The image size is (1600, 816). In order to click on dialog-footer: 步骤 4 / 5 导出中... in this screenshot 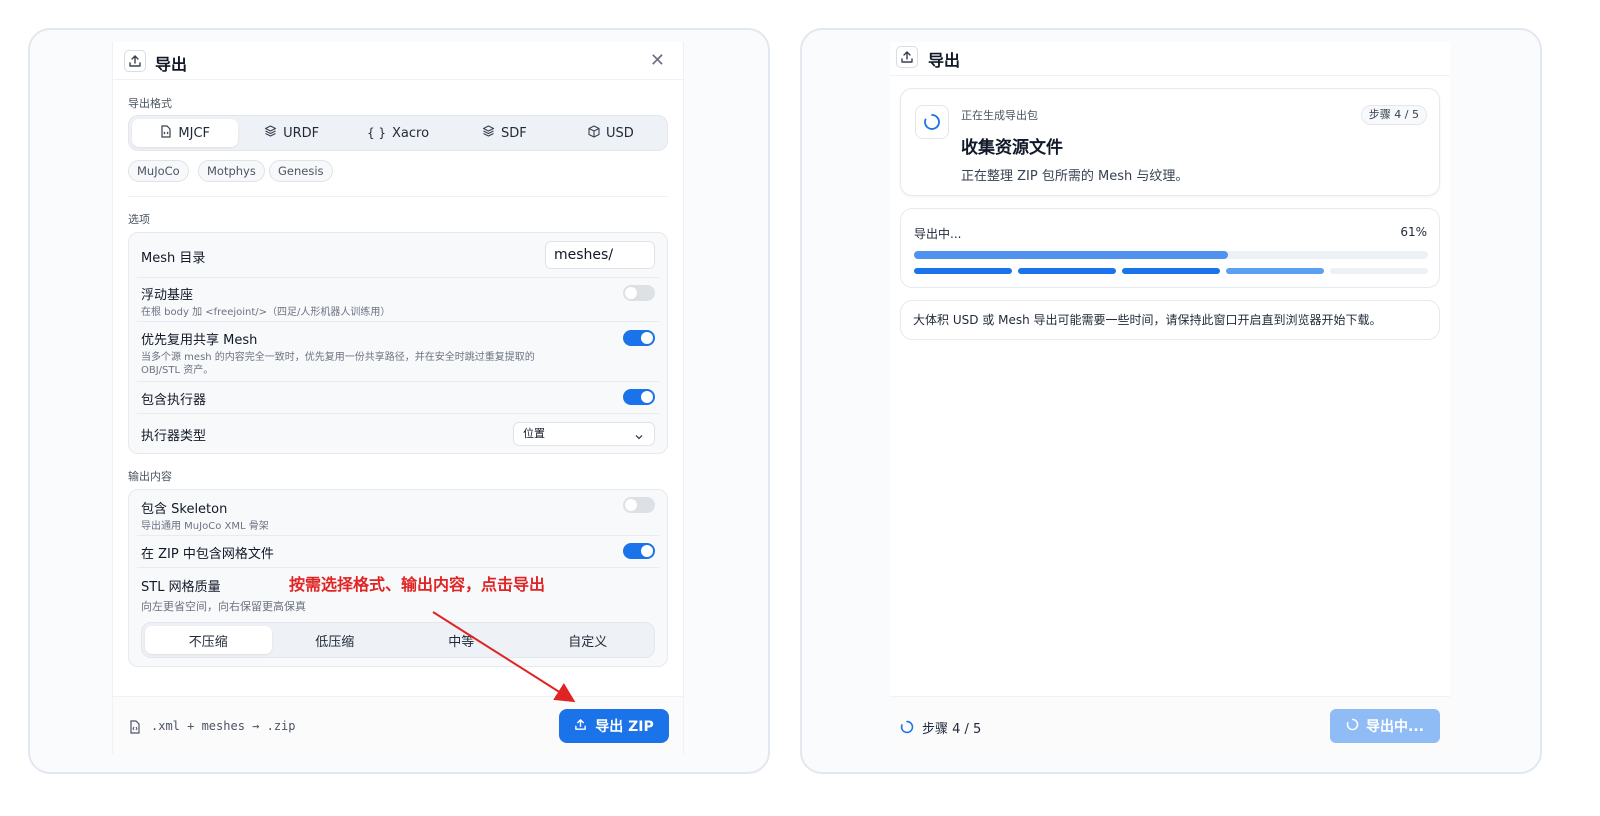, I will do `click(1170, 725)`.